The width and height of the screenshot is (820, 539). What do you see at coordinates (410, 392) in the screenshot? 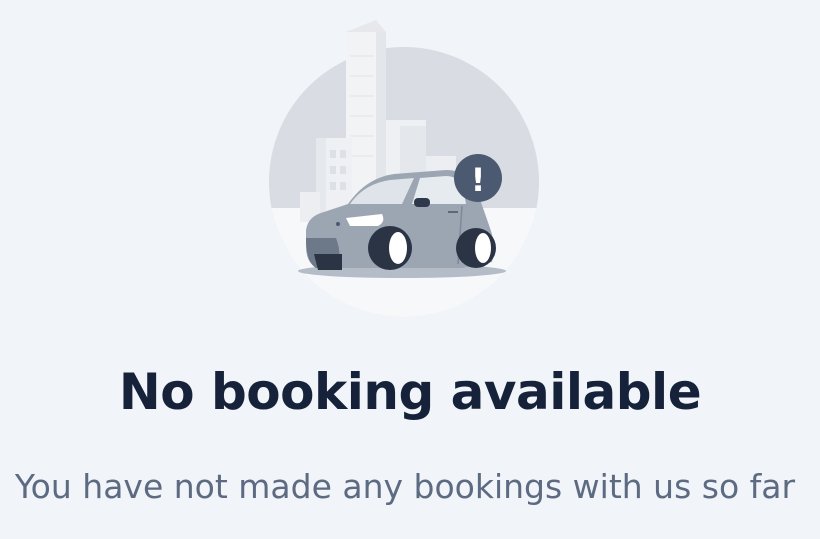
I see `empty-state-title: No booking available` at bounding box center [410, 392].